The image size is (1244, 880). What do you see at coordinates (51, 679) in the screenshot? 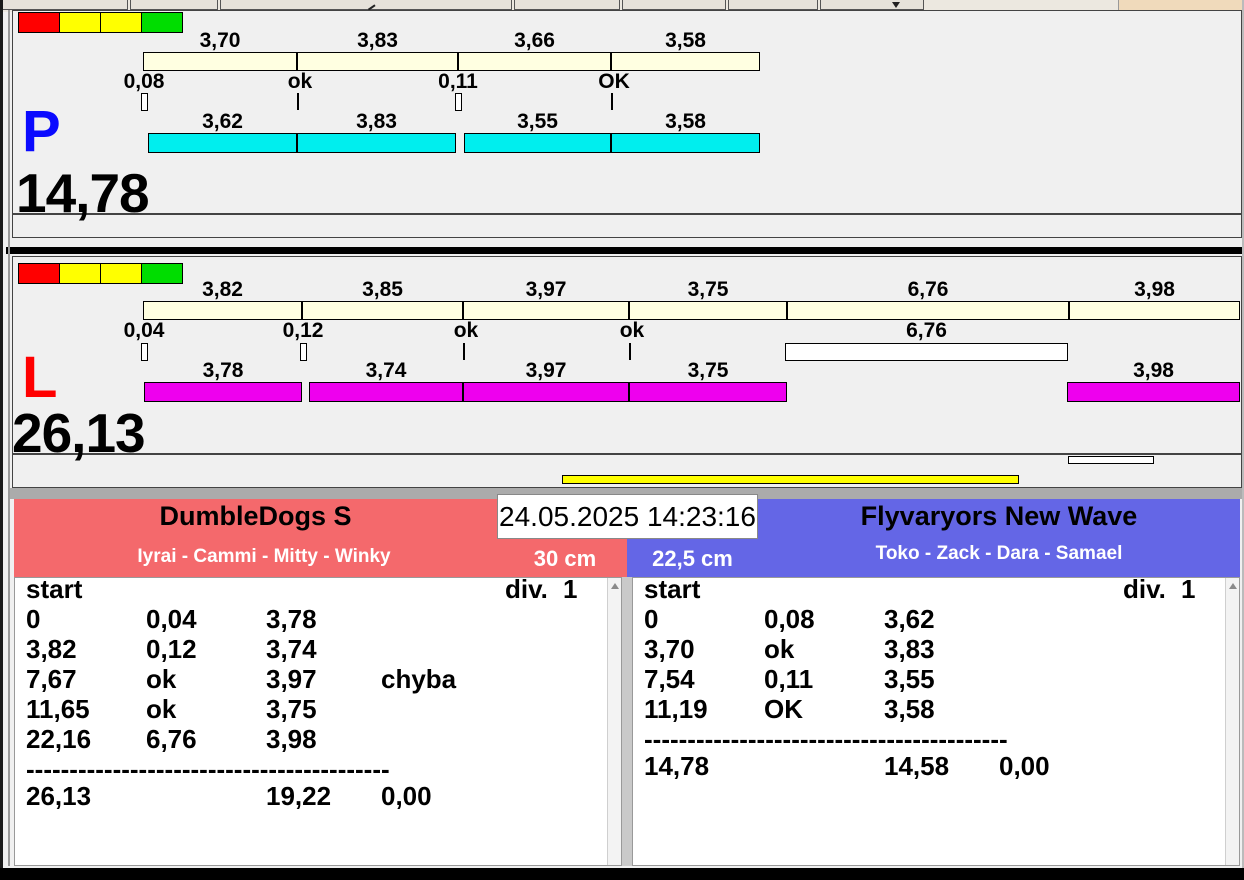
I see `table-cell: 7,67` at bounding box center [51, 679].